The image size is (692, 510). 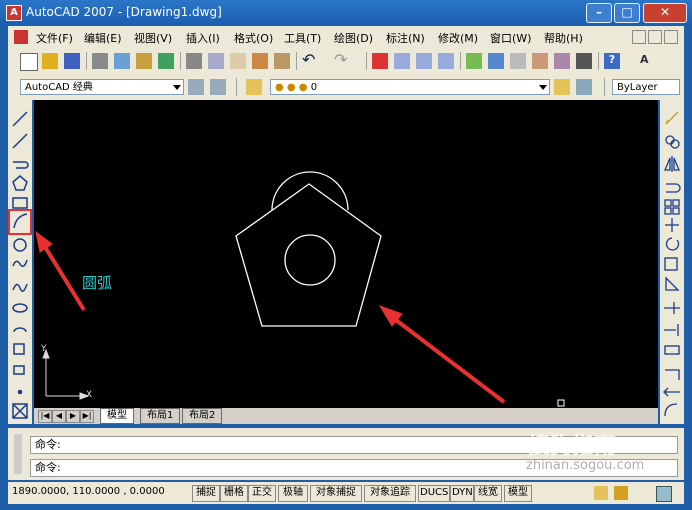 What do you see at coordinates (19, 370) in the screenshot?
I see `make-block-icon` at bounding box center [19, 370].